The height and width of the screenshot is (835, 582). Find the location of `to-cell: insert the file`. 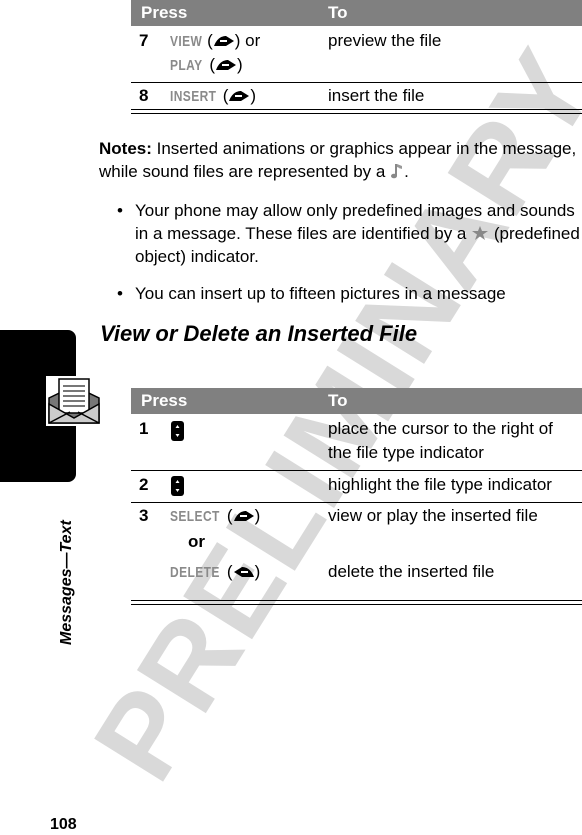

to-cell: insert the file is located at coordinates (376, 95).